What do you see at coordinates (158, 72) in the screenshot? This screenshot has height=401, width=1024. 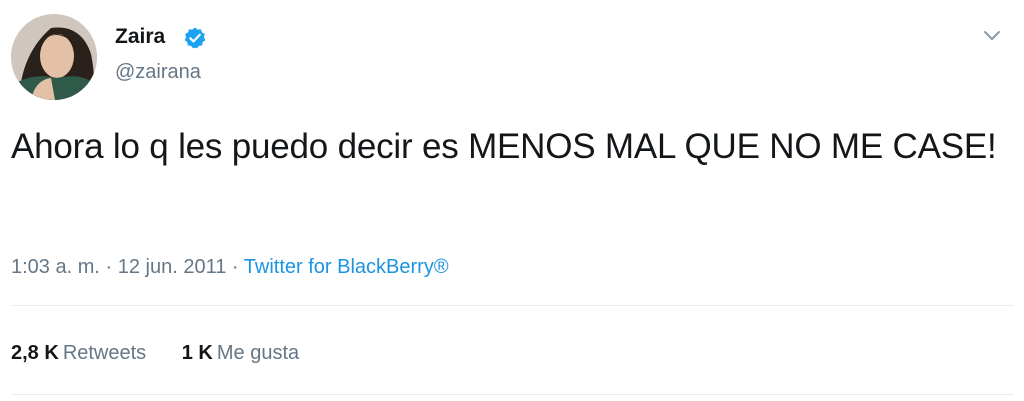 I see `username: @zairana` at bounding box center [158, 72].